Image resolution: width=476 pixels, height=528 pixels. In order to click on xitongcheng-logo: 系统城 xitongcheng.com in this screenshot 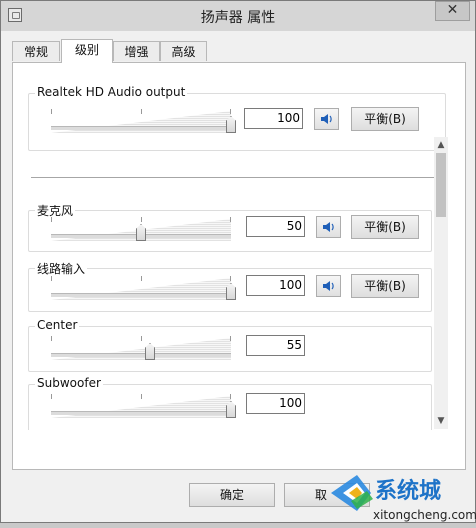, I will do `click(403, 498)`.